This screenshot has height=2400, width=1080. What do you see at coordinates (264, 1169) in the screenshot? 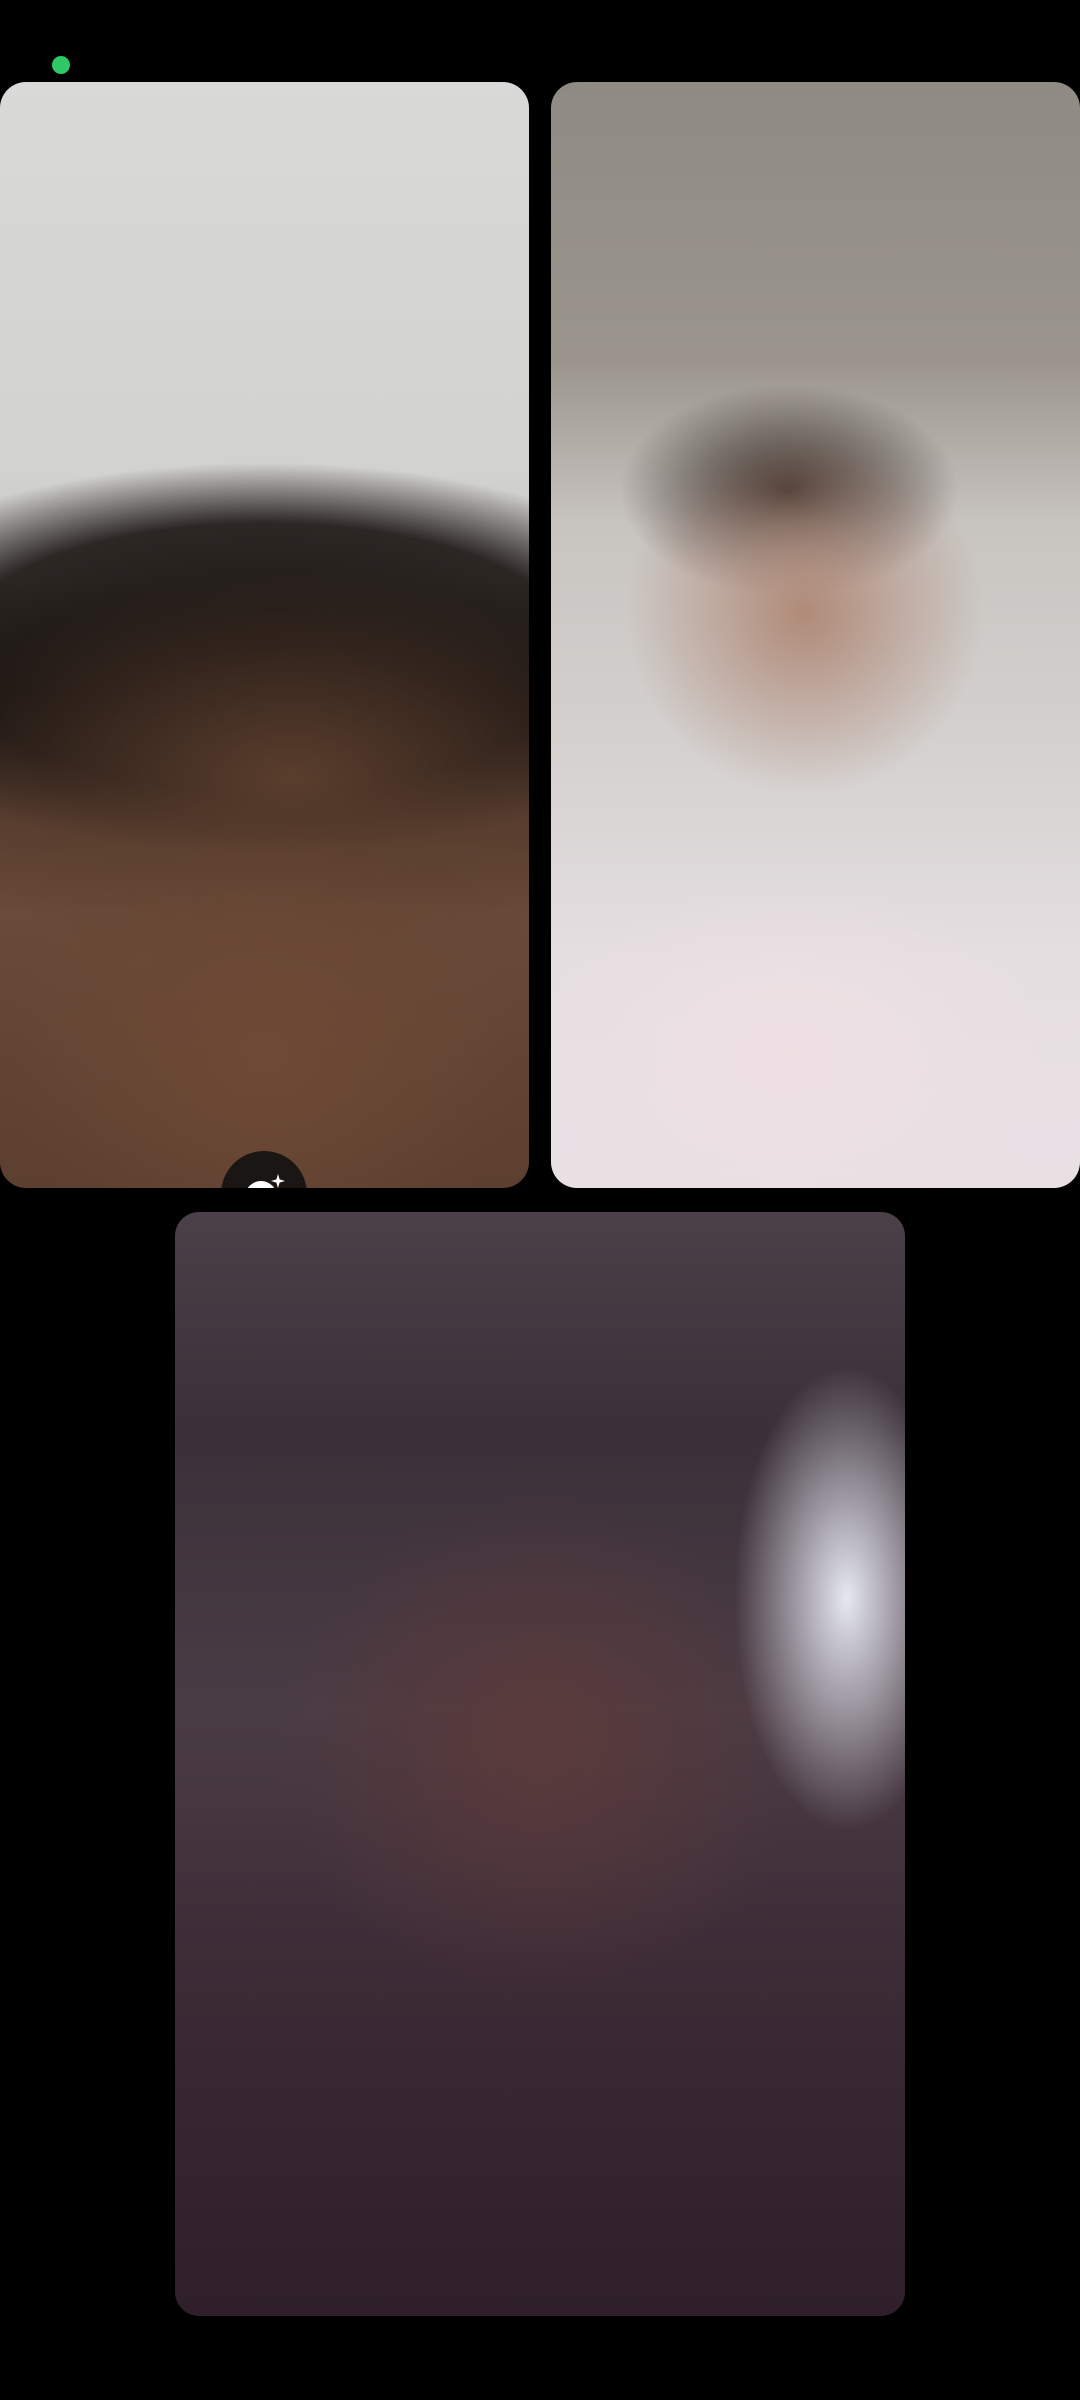
I see `effects-button` at bounding box center [264, 1169].